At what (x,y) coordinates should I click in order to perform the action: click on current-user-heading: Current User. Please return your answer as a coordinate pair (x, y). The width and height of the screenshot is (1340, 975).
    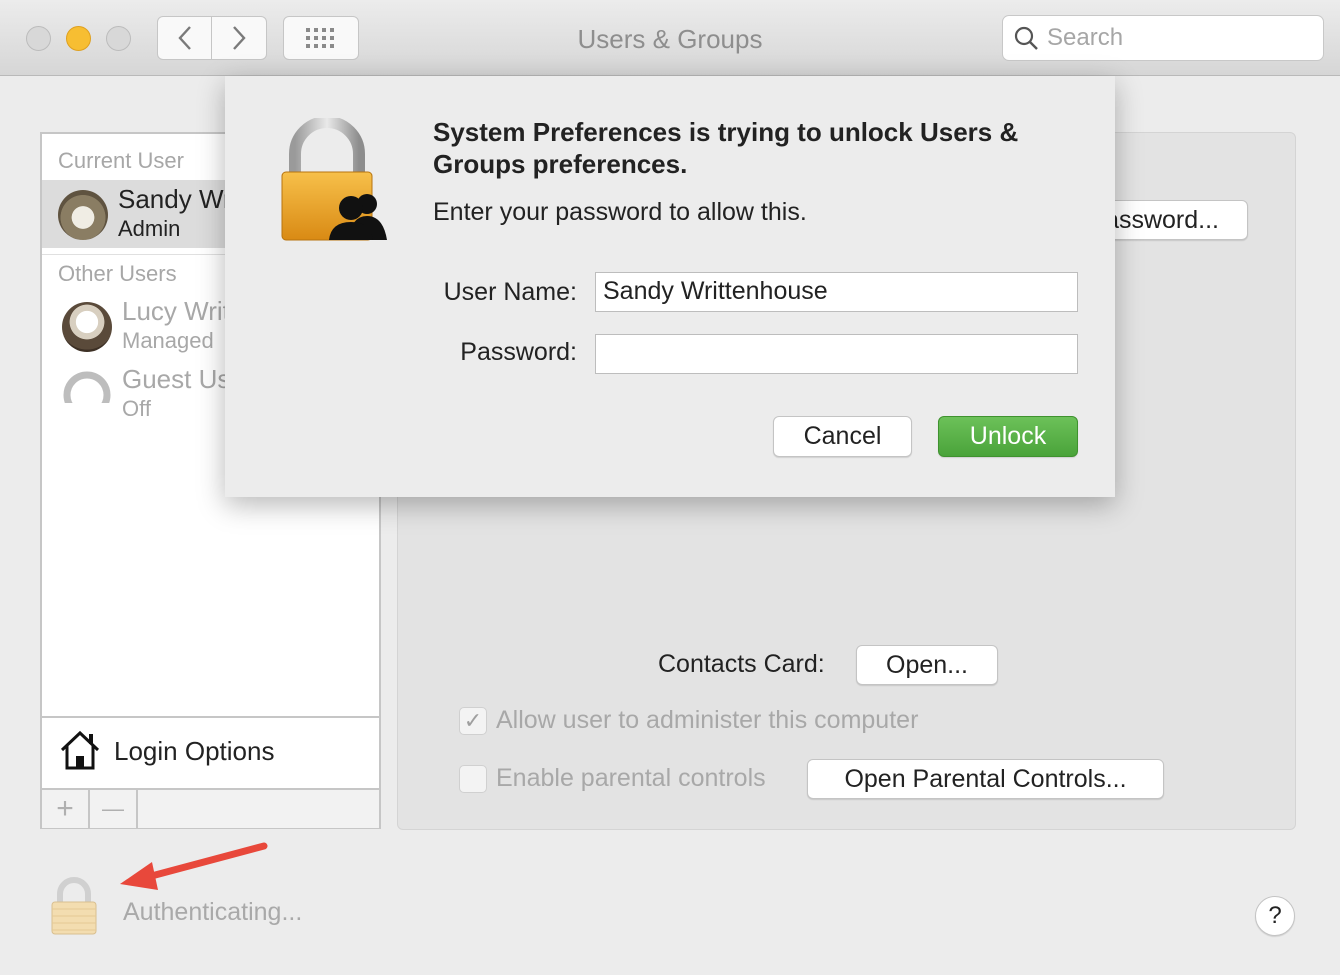
    Looking at the image, I should click on (121, 160).